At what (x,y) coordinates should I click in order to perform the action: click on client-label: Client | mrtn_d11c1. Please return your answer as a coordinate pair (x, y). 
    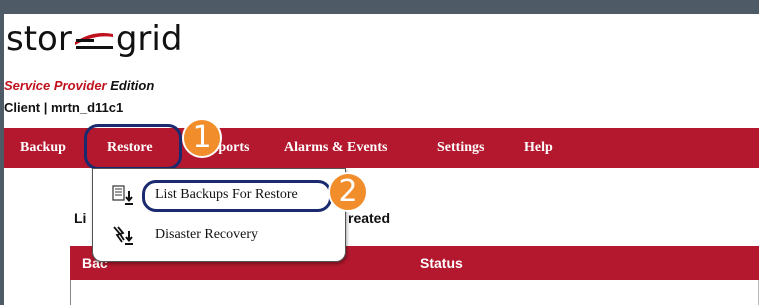
    Looking at the image, I should click on (64, 107).